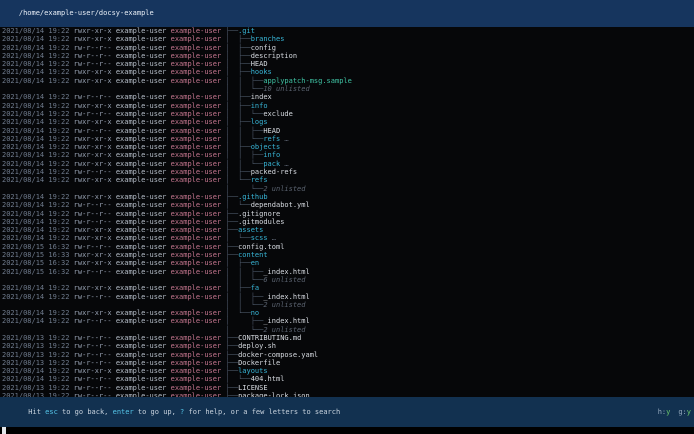  Describe the element at coordinates (255, 263) in the screenshot. I see `entry-name: en` at that location.